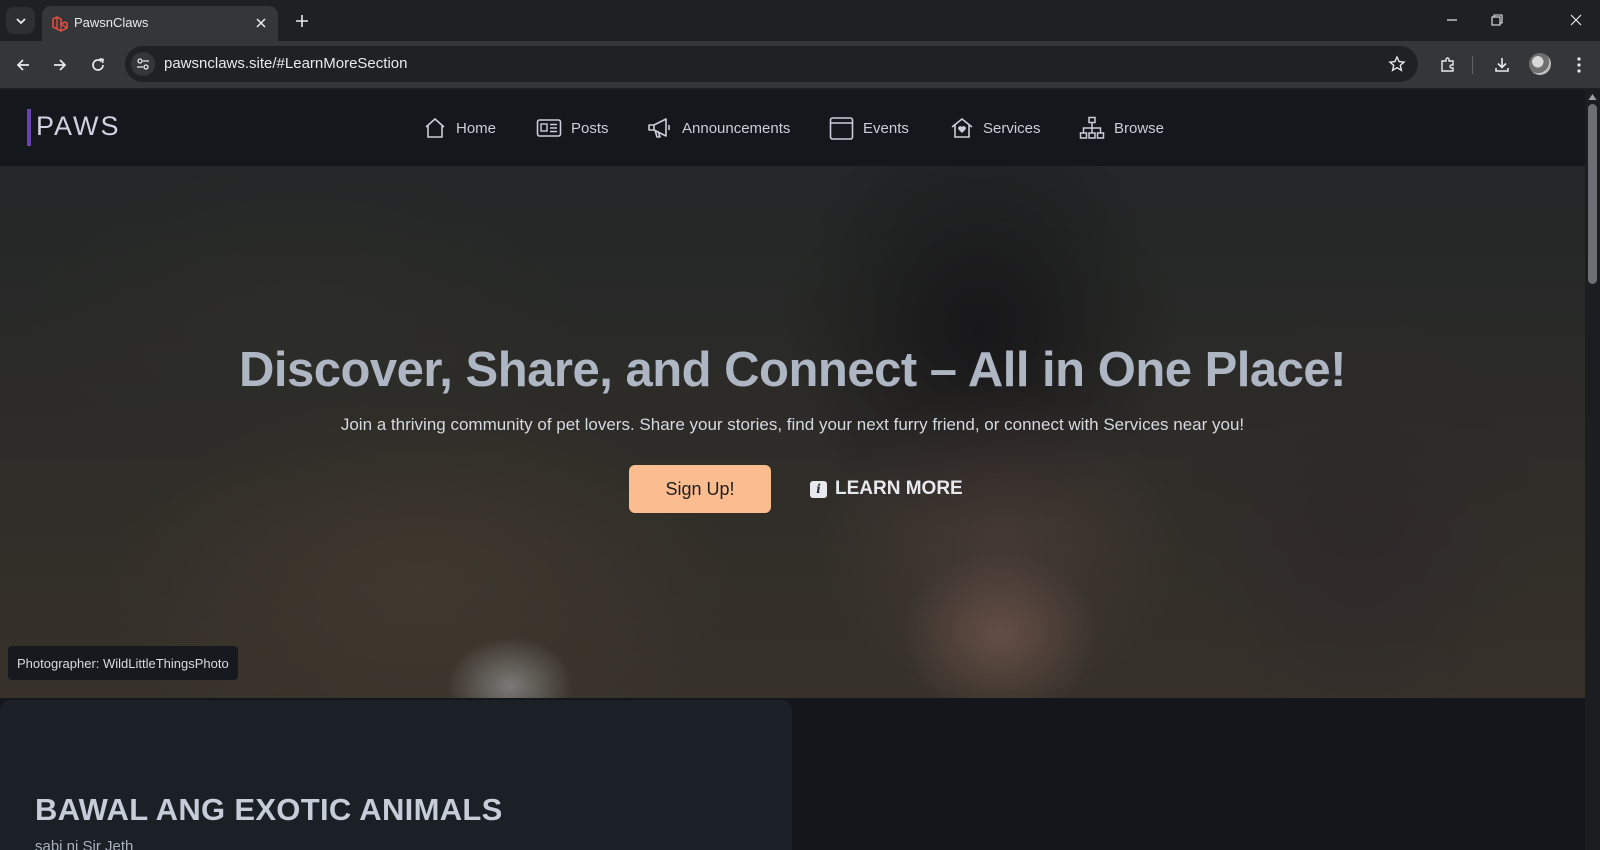 This screenshot has width=1600, height=850. Describe the element at coordinates (160, 23) in the screenshot. I see `browser-tab: PawsnClaws` at that location.